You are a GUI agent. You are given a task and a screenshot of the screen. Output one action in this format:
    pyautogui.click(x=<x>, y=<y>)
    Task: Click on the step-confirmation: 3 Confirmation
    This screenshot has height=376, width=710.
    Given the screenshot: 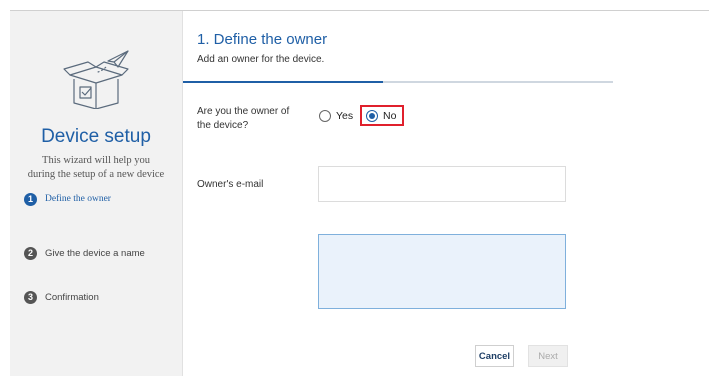 What is the action you would take?
    pyautogui.click(x=61, y=297)
    